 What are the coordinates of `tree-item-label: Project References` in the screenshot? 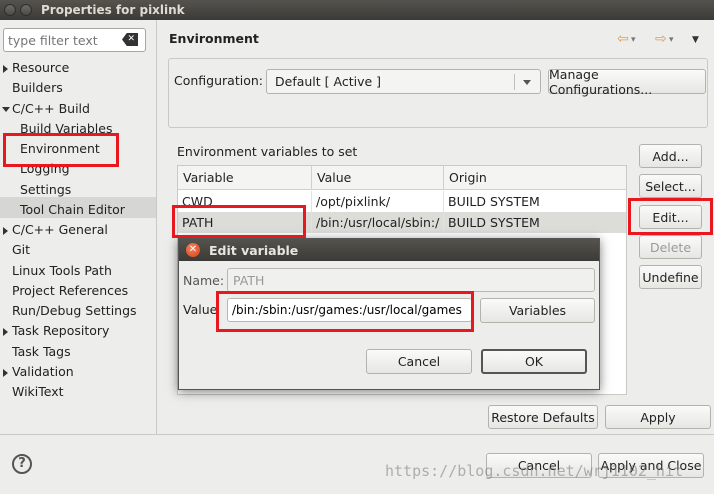 It's located at (70, 290).